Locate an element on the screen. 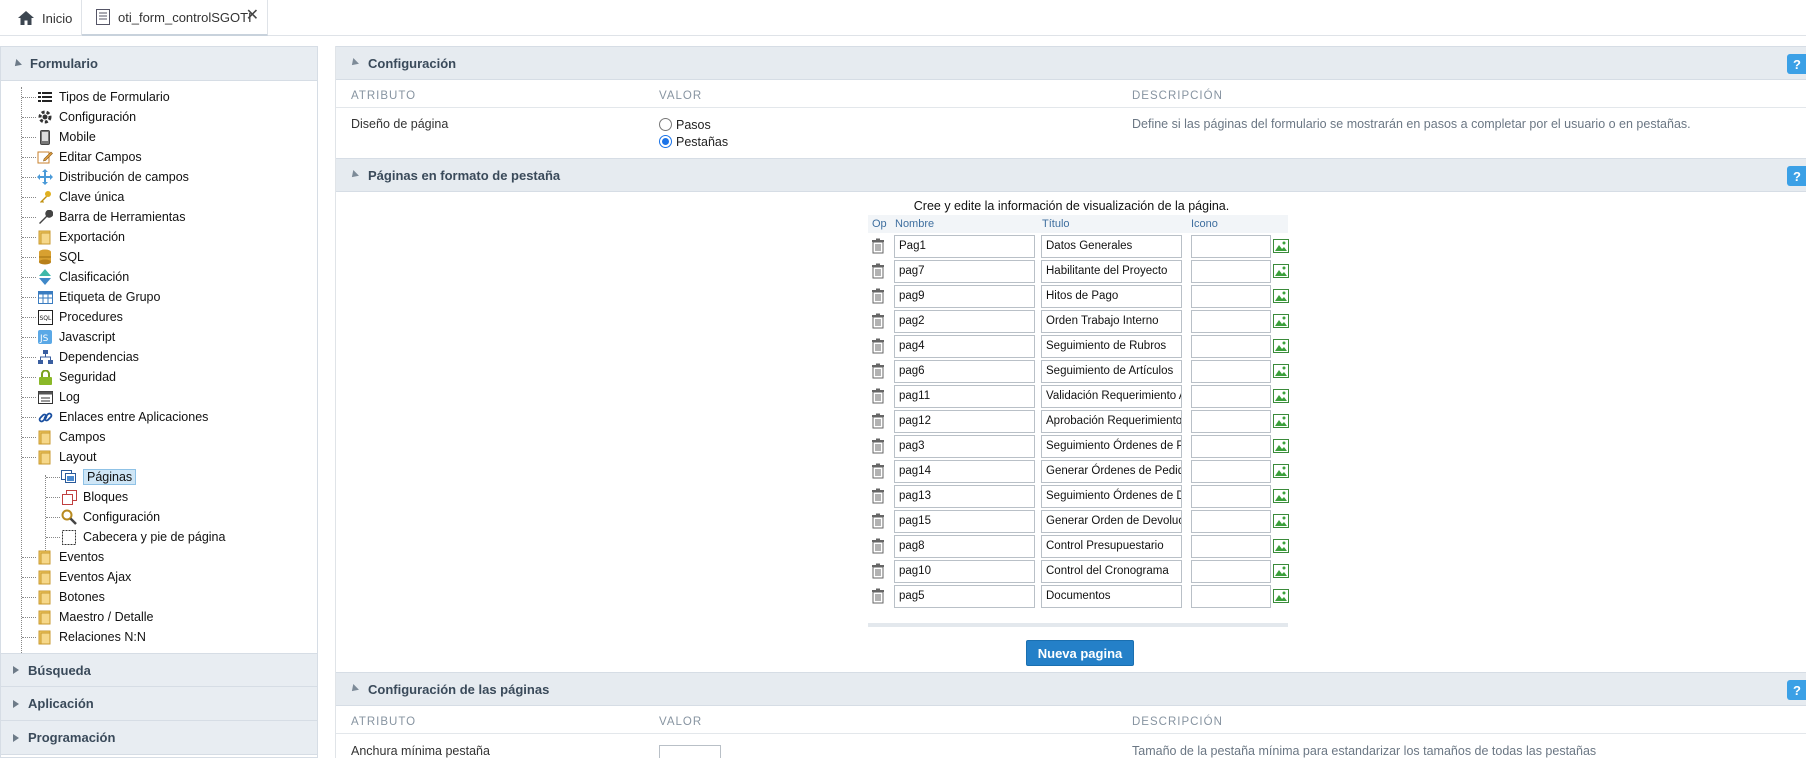 Image resolution: width=1806 pixels, height=758 pixels. page-name-input: pag14 is located at coordinates (964, 471).